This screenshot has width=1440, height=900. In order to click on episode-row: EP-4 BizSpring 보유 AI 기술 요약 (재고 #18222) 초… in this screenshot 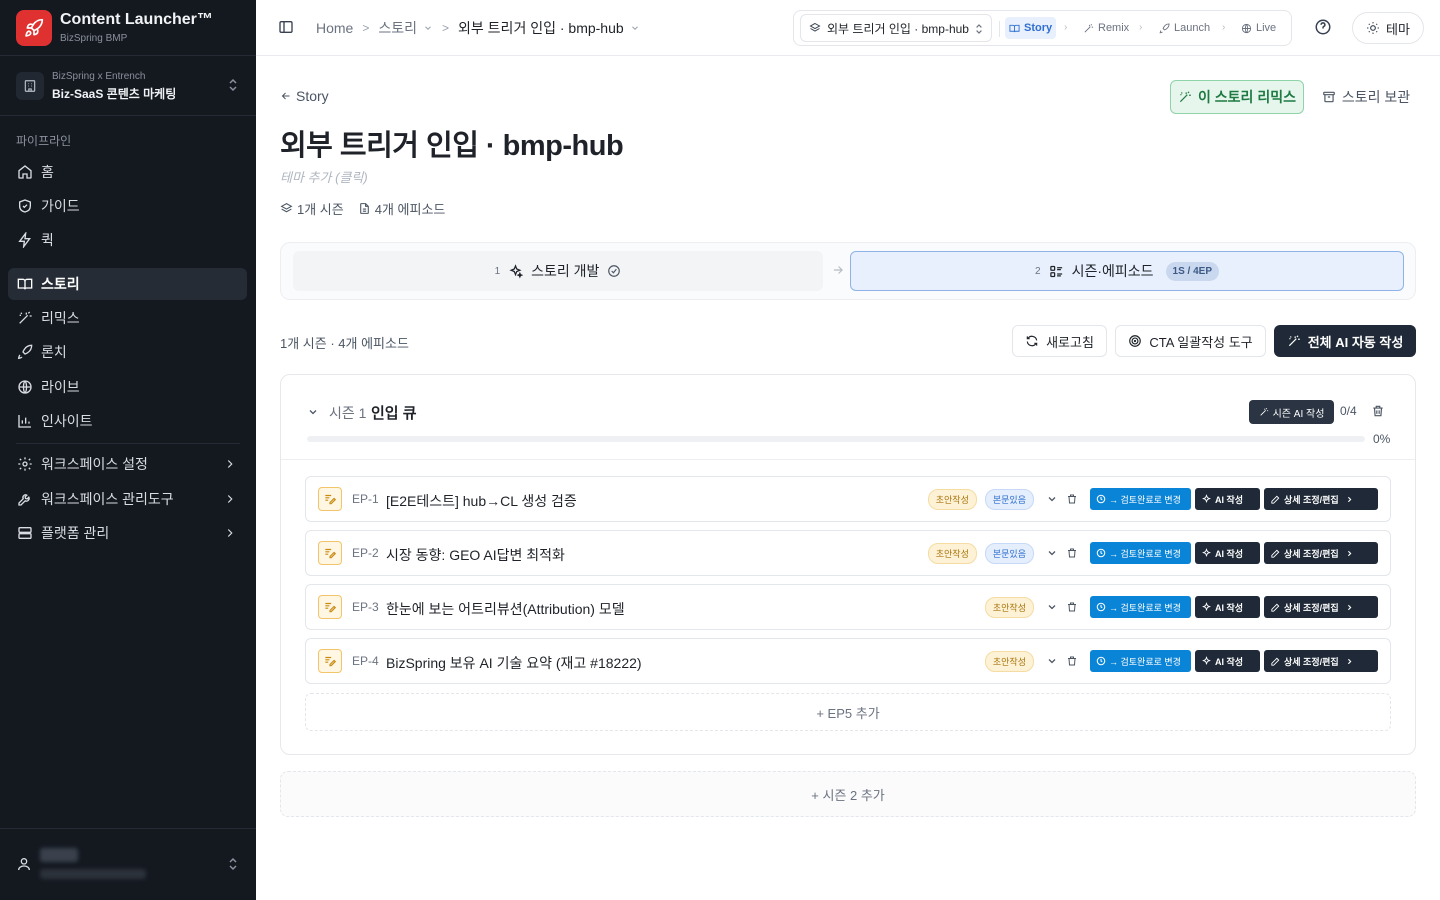, I will do `click(848, 661)`.